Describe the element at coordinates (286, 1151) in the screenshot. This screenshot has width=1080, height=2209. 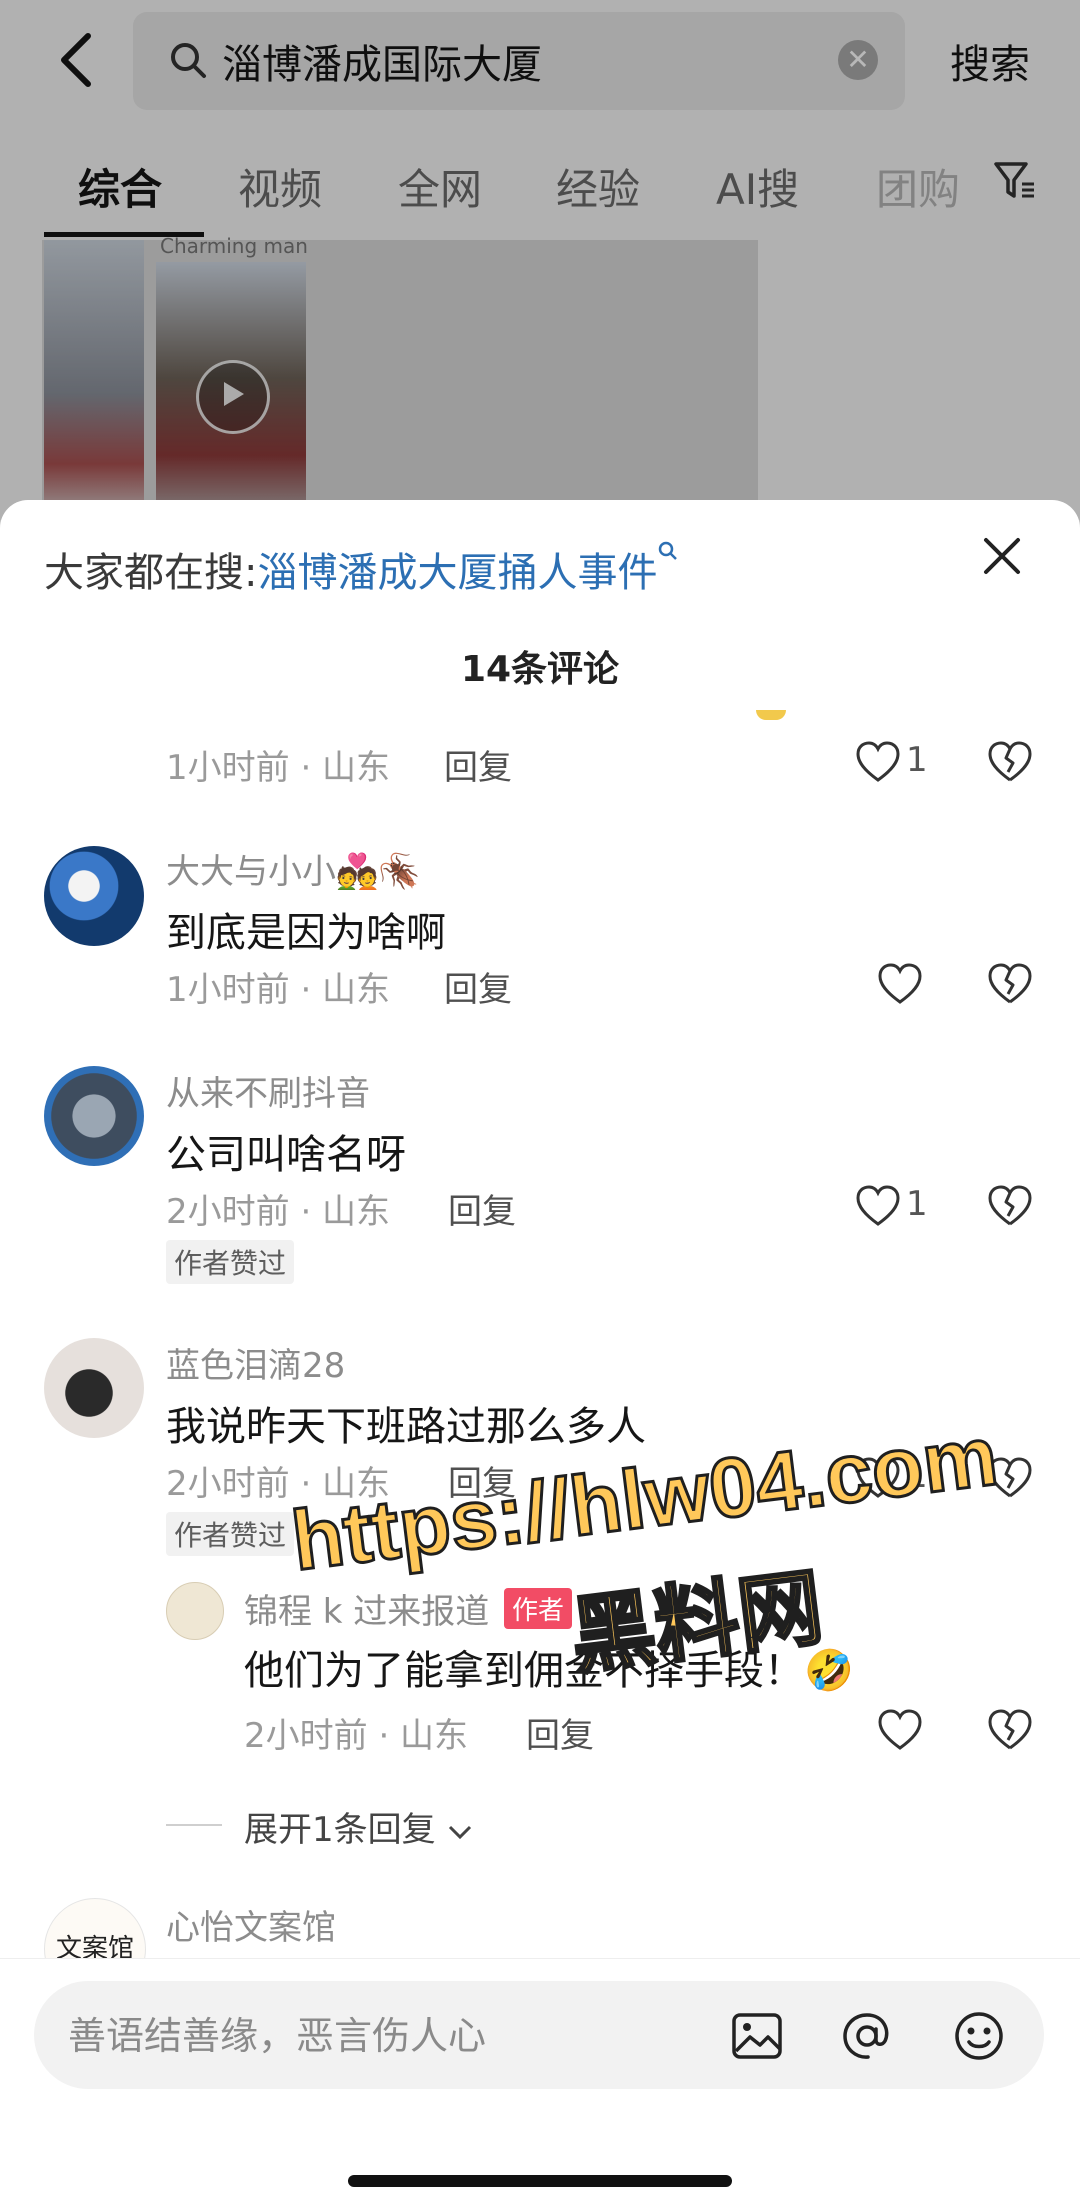
I see `comment-text: 公司叫啥名呀` at that location.